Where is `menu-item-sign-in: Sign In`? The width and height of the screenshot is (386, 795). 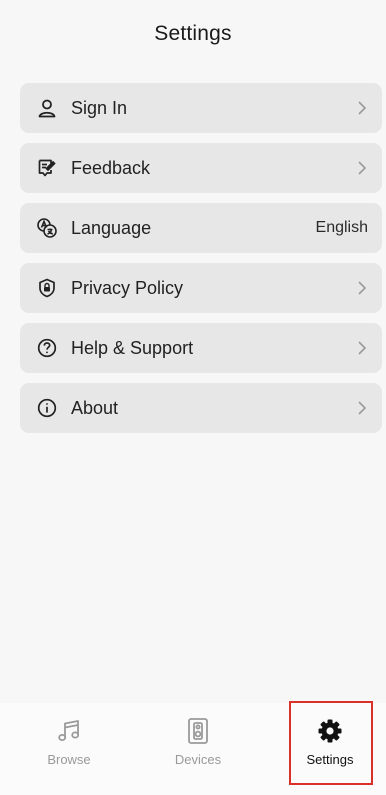 menu-item-sign-in: Sign In is located at coordinates (201, 108).